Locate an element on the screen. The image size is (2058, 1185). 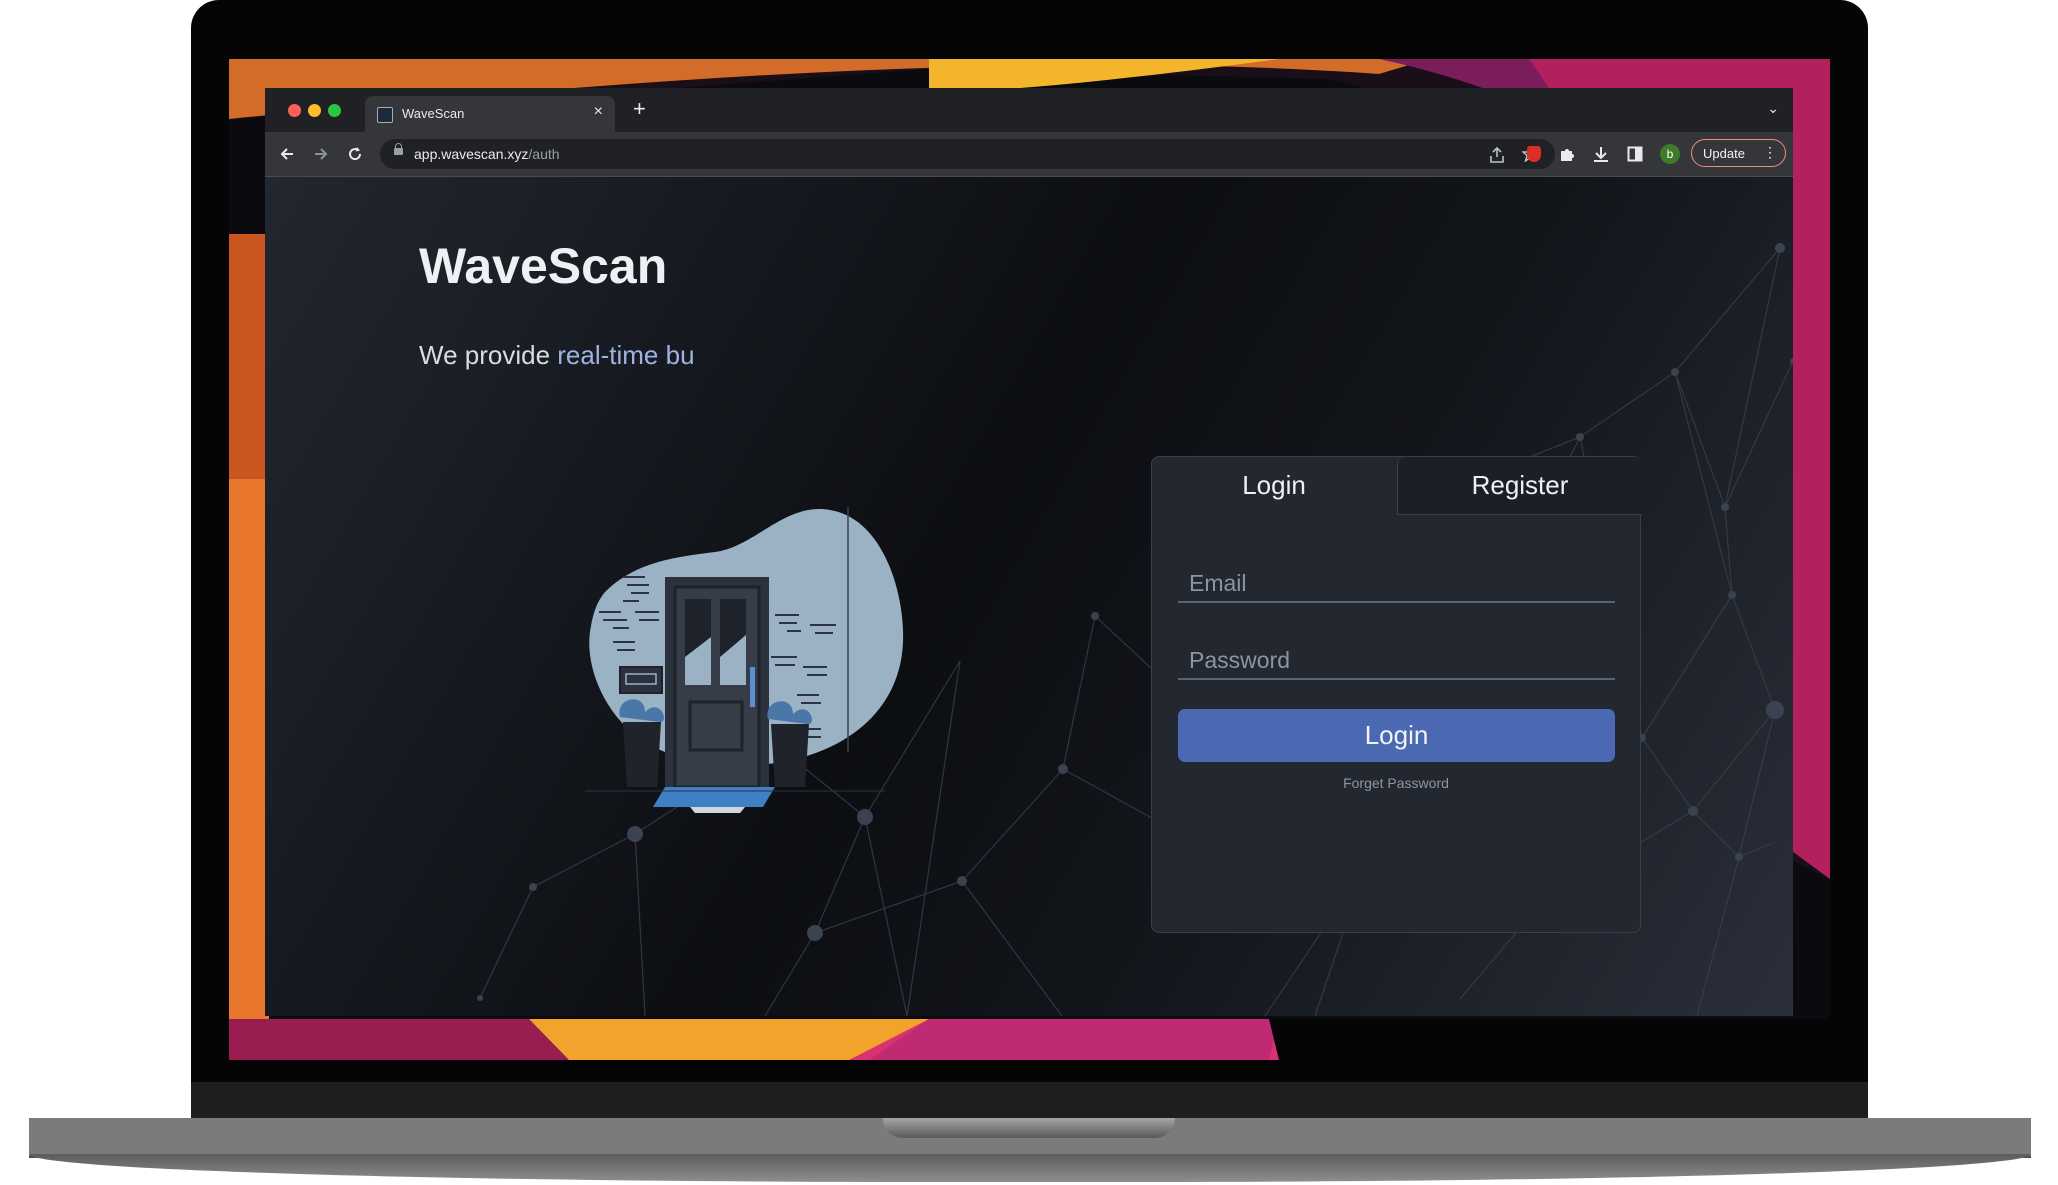
browser-tab: WaveScan × is located at coordinates (490, 114).